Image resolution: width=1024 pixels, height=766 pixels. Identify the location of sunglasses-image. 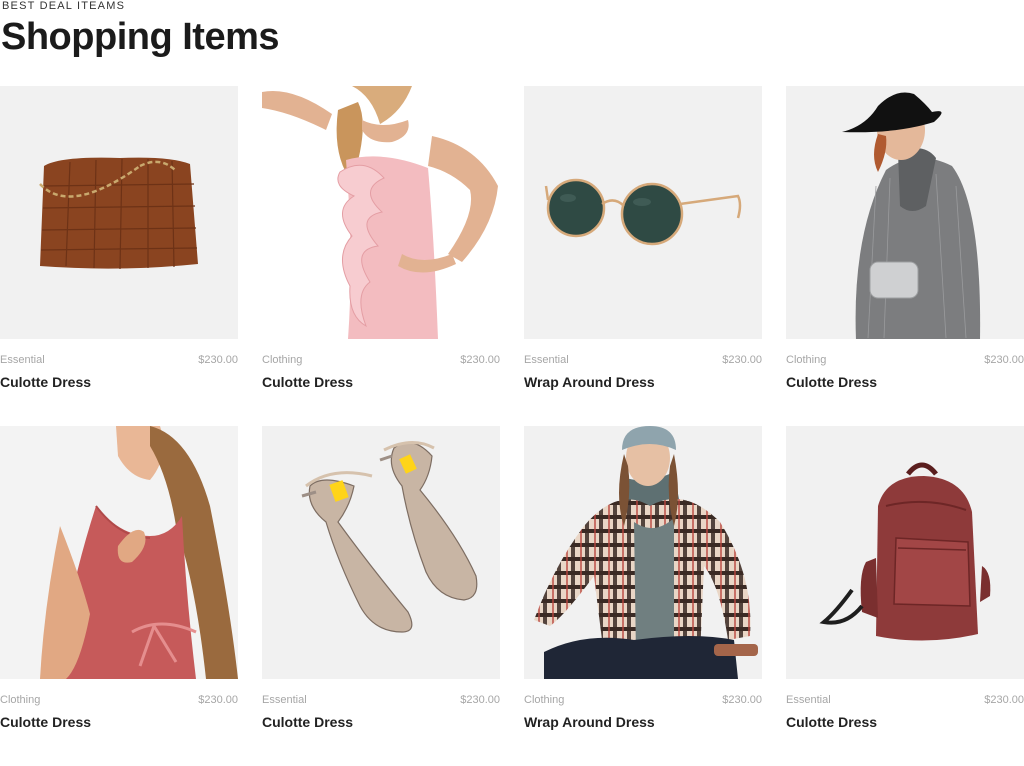
(643, 212).